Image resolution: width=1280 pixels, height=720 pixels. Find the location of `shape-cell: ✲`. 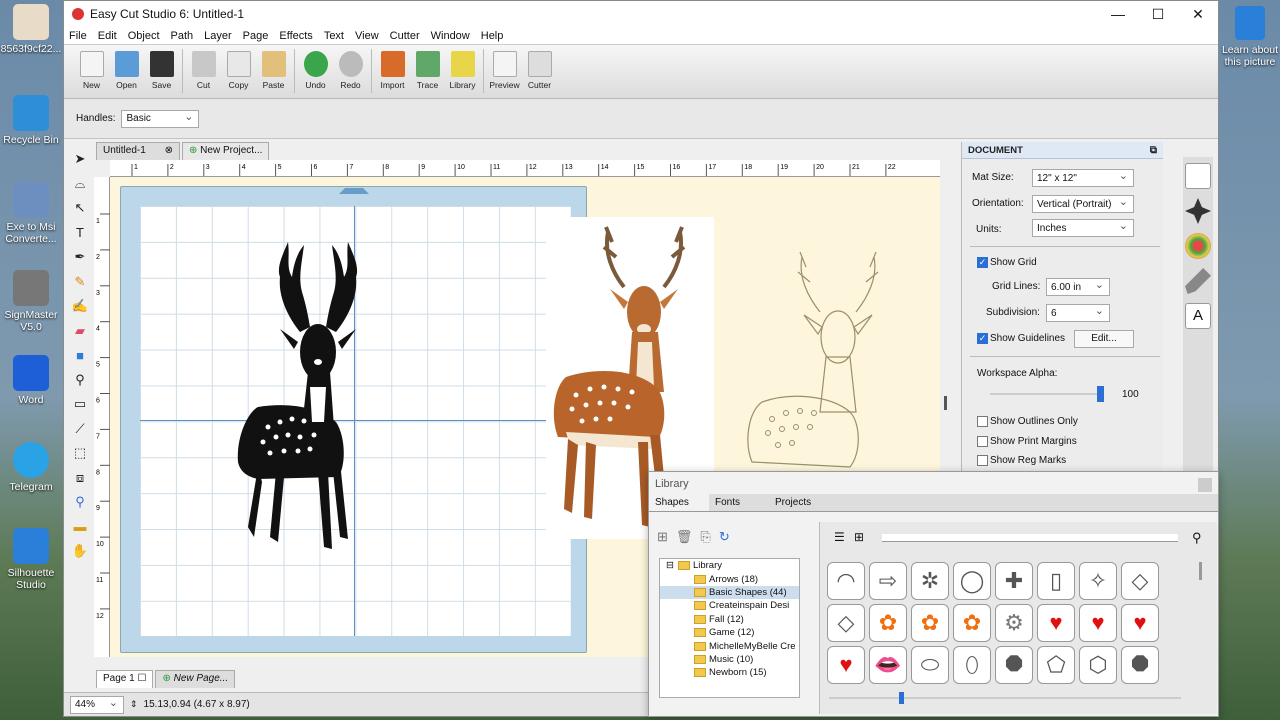

shape-cell: ✲ is located at coordinates (930, 581).